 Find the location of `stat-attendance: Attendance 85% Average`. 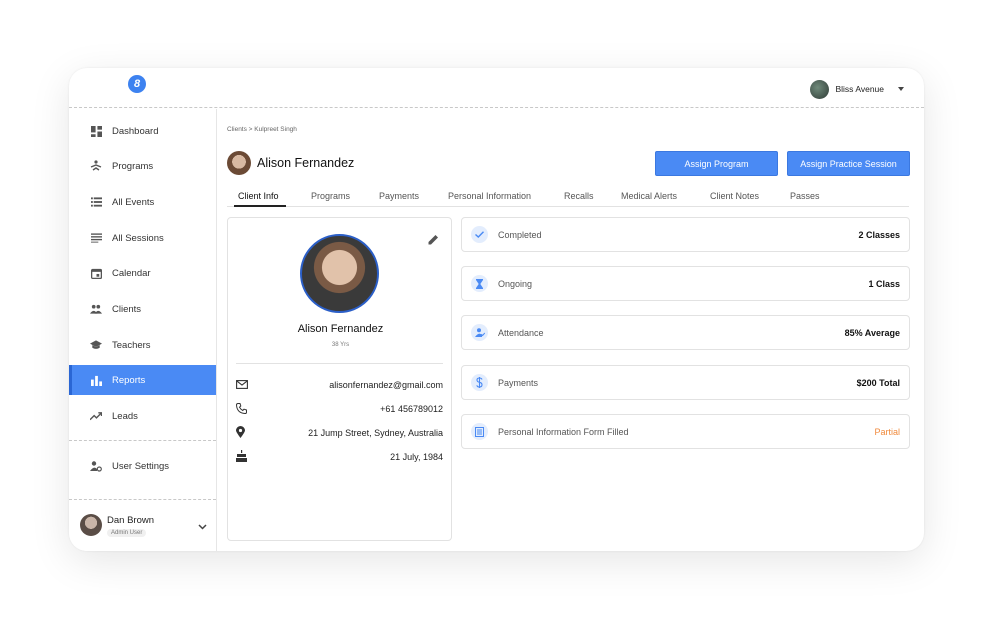

stat-attendance: Attendance 85% Average is located at coordinates (685, 332).